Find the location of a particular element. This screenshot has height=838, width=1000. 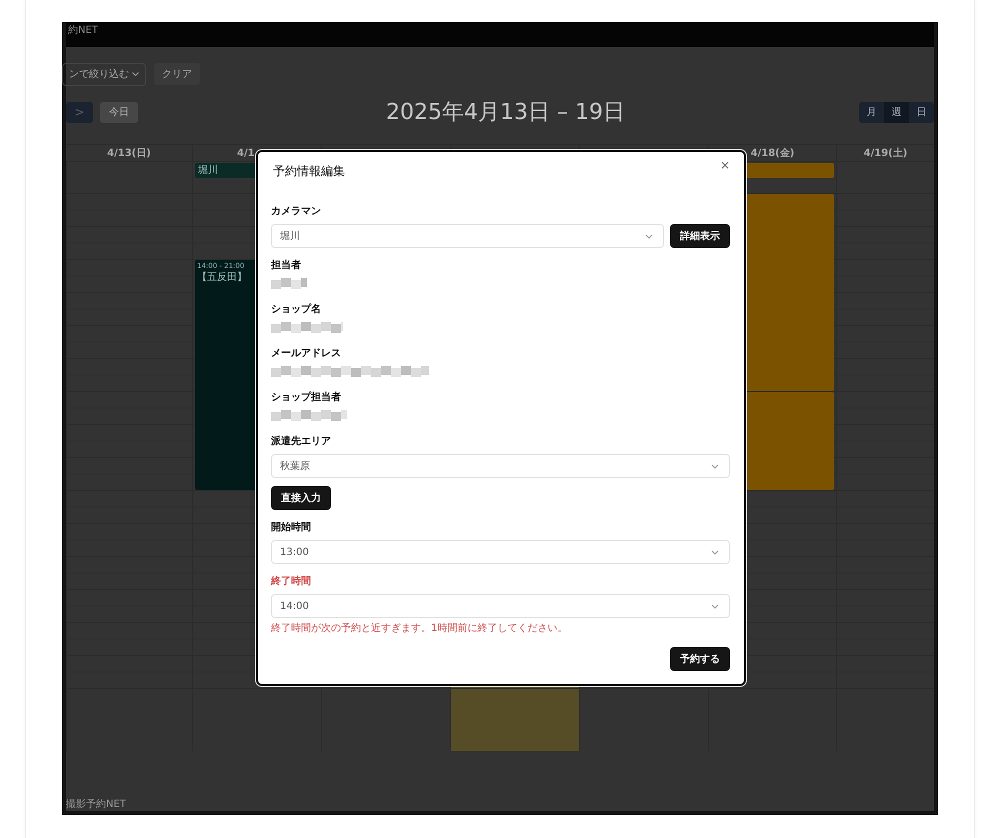

footer-text: 撮影予約NET is located at coordinates (96, 804).